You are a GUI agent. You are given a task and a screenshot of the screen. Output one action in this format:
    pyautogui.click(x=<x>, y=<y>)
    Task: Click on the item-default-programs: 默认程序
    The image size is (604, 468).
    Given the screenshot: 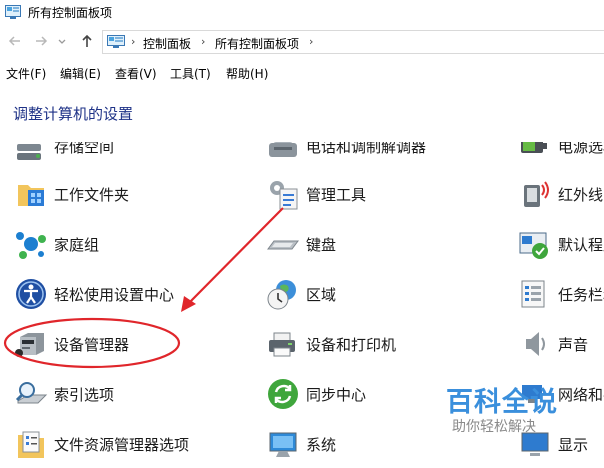 What is the action you would take?
    pyautogui.click(x=561, y=247)
    